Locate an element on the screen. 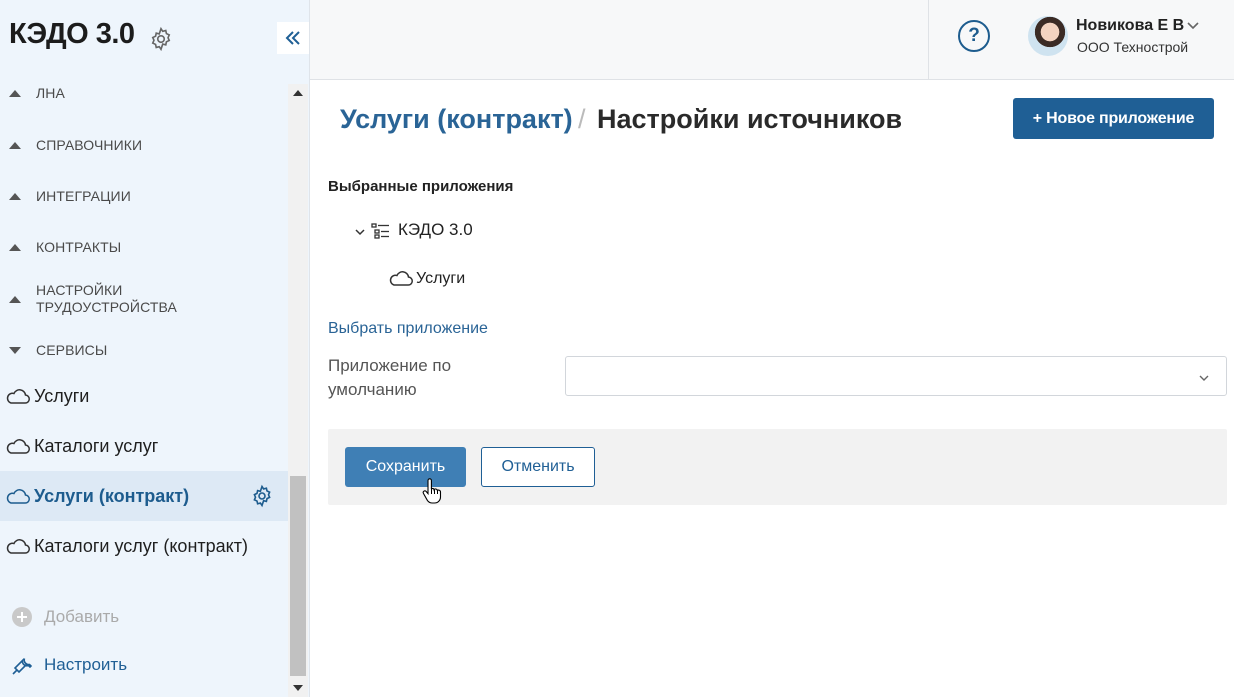 This screenshot has width=1234, height=697. tree-app-label: КЭДО 3.0 is located at coordinates (435, 230).